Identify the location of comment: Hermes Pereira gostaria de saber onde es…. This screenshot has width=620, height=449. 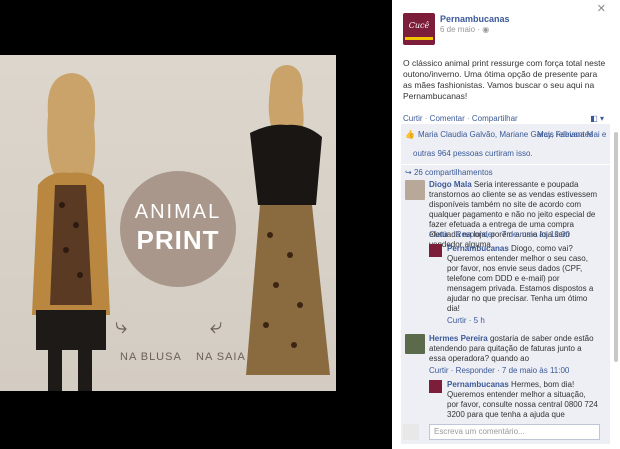
(514, 349).